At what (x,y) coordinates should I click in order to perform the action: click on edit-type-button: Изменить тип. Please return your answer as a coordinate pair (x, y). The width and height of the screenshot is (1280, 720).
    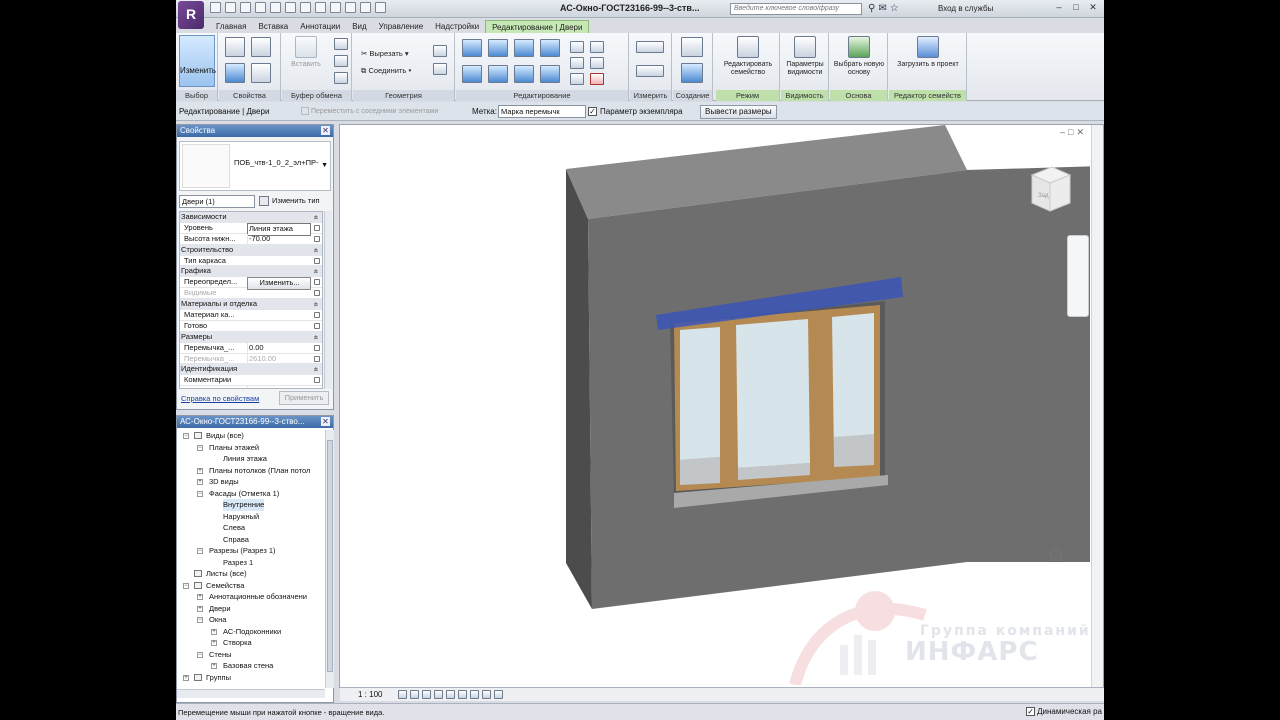
    Looking at the image, I should click on (289, 200).